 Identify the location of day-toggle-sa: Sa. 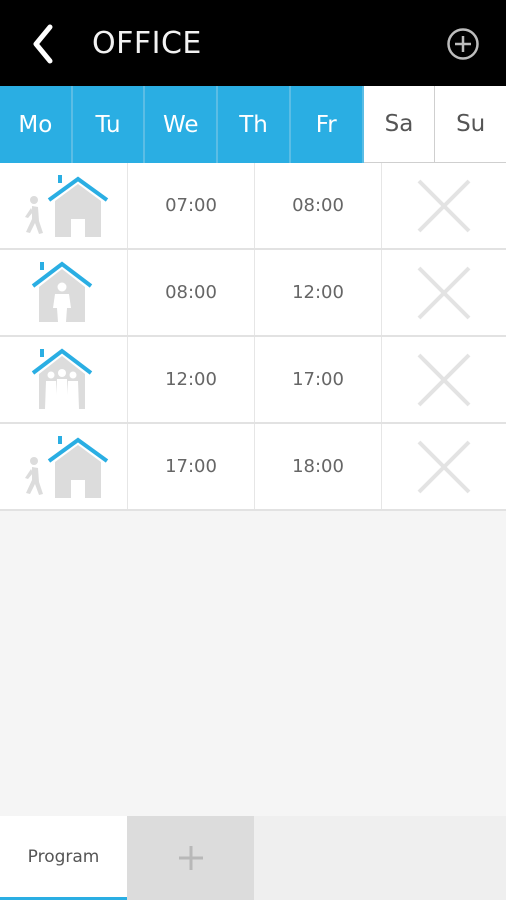
(399, 124).